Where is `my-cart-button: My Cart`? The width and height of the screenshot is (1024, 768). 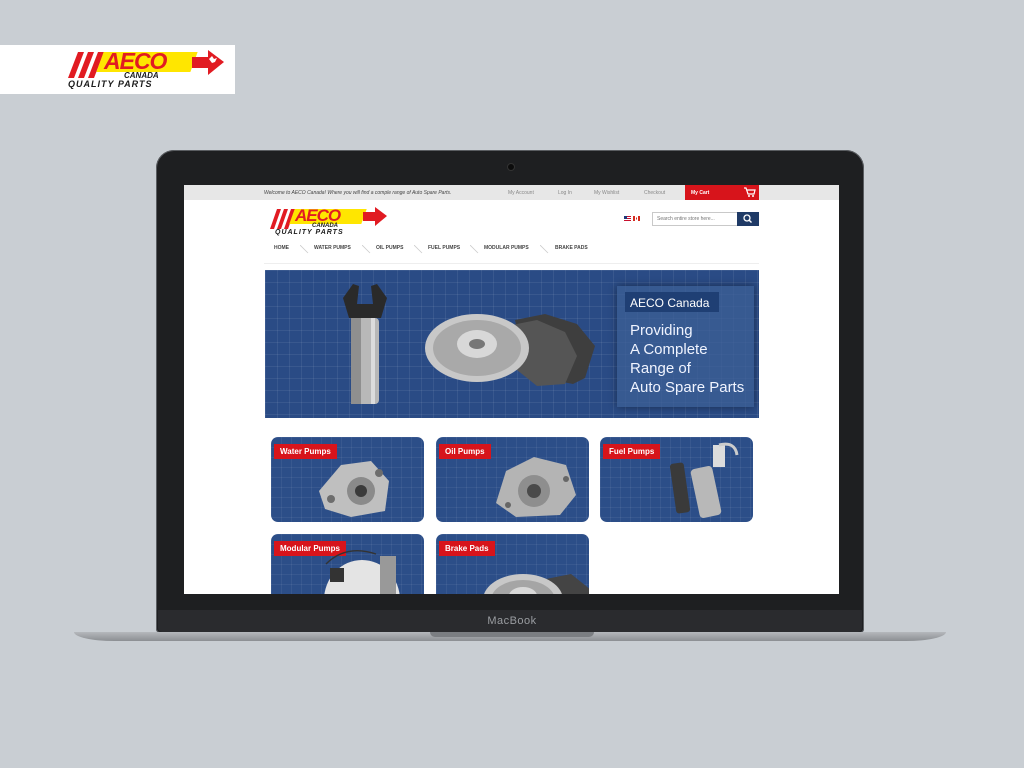
my-cart-button: My Cart is located at coordinates (722, 192).